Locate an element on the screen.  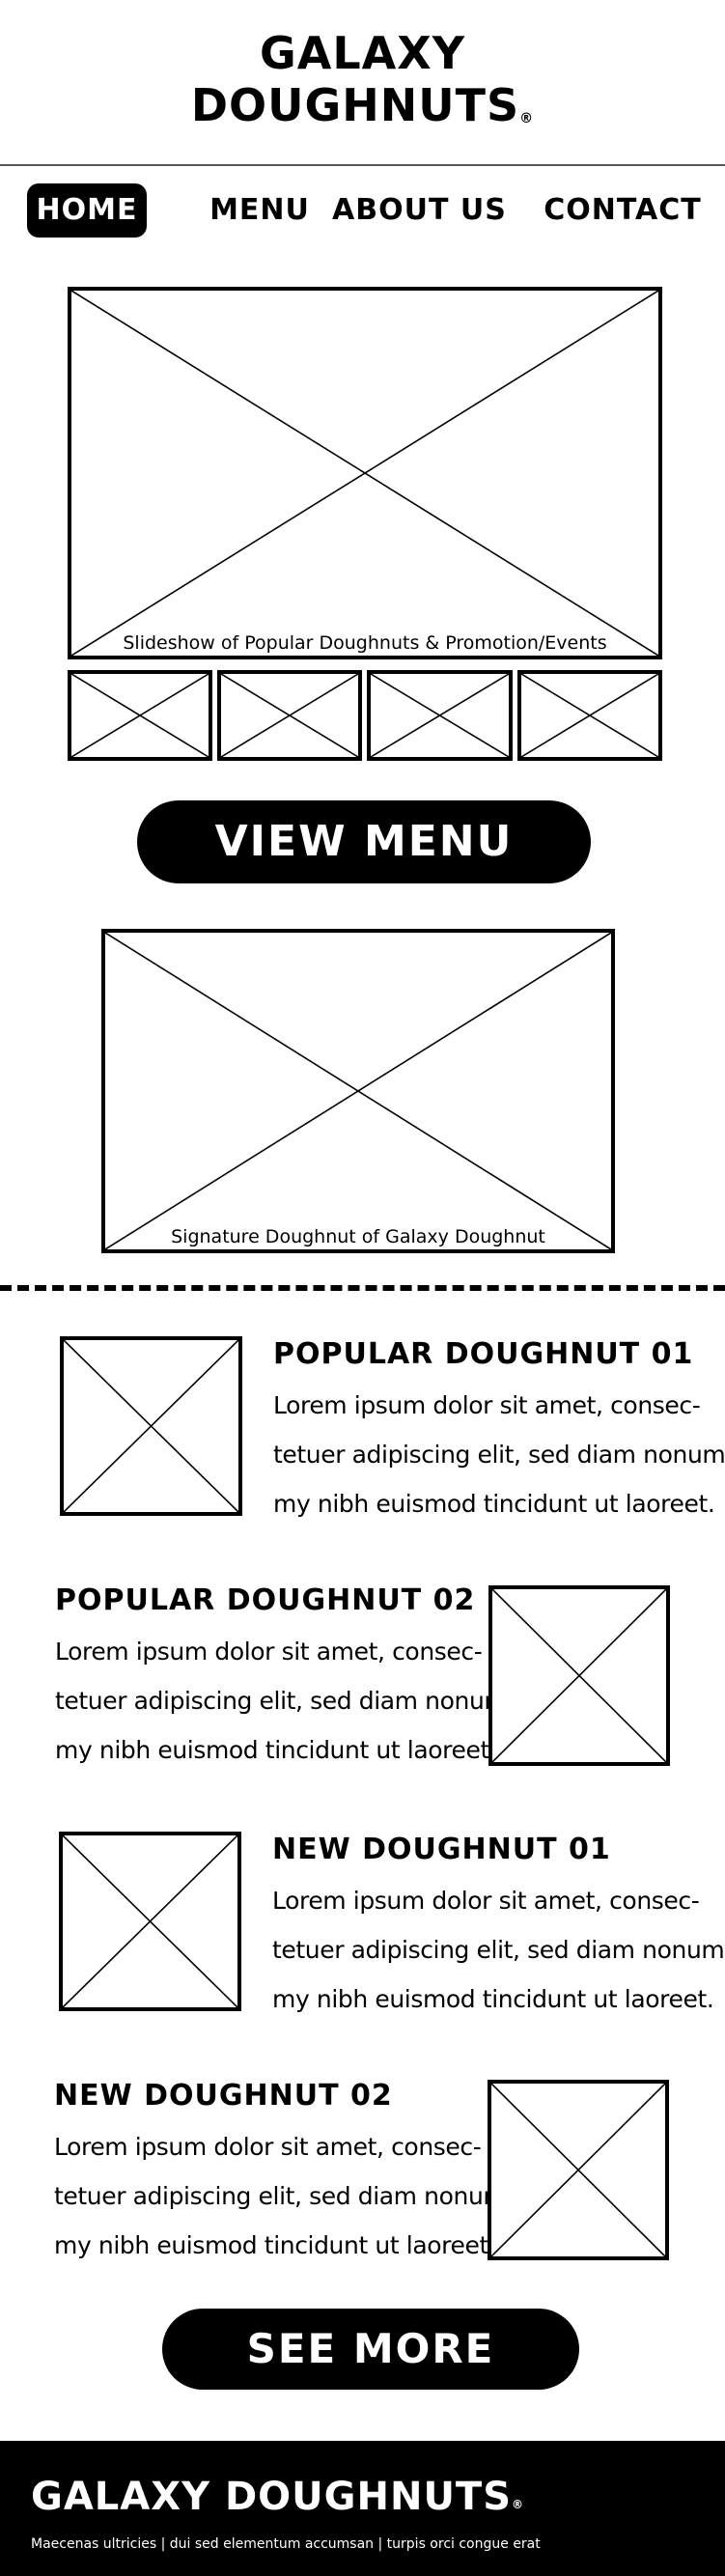
nav-item-home: Home is located at coordinates (87, 211).